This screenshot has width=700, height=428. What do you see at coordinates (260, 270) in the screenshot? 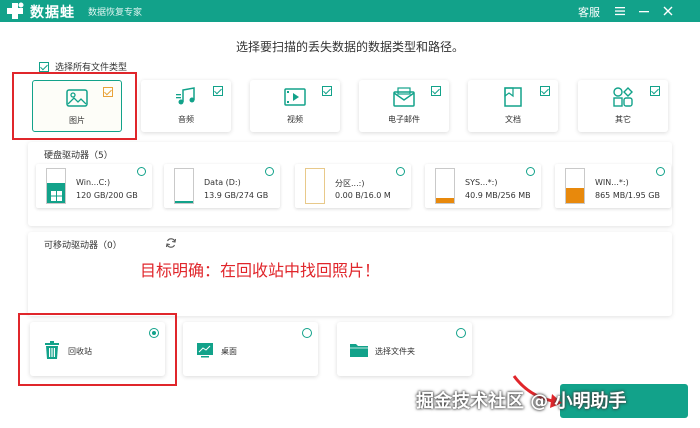
I see `annotation-text: 目标明确：在回收站中找回照片！` at bounding box center [260, 270].